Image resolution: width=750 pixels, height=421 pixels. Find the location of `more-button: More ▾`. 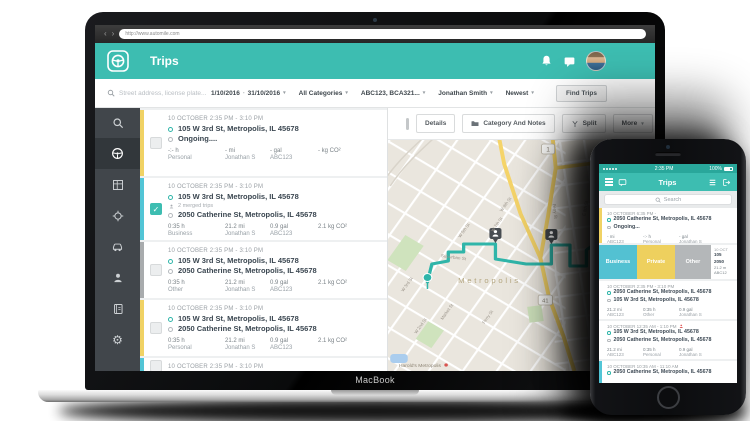

more-button: More ▾ is located at coordinates (632, 123).